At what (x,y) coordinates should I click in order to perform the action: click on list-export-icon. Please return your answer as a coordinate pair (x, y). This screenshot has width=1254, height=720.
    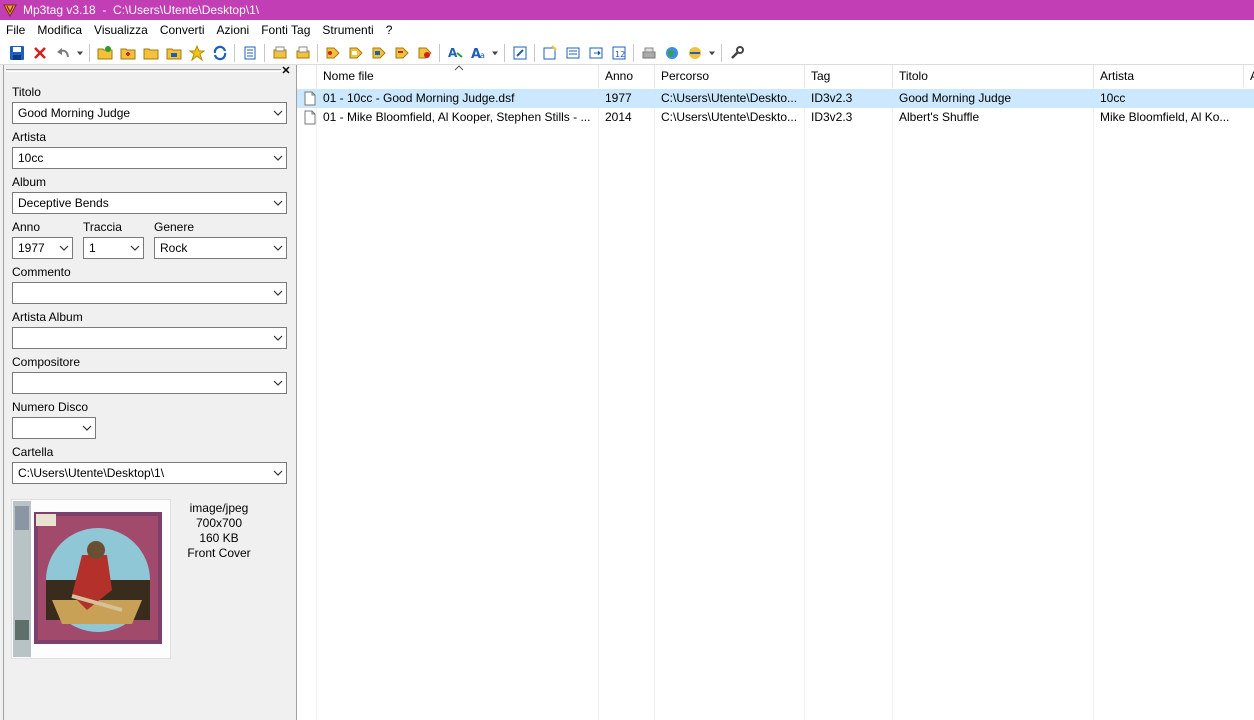
    Looking at the image, I should click on (595, 53).